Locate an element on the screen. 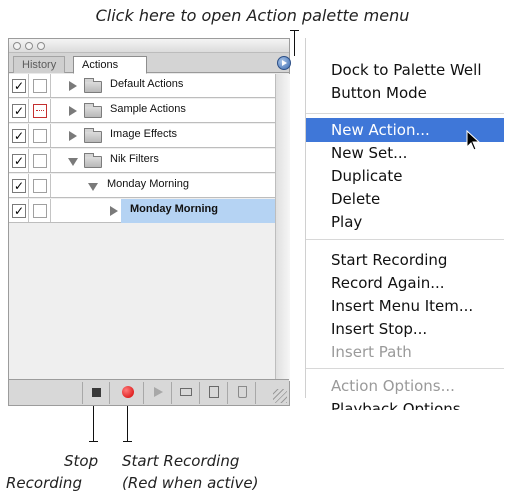 Image resolution: width=505 pixels, height=498 pixels. callout-palette-menu: Click here to open Action palette menu is located at coordinates (252, 15).